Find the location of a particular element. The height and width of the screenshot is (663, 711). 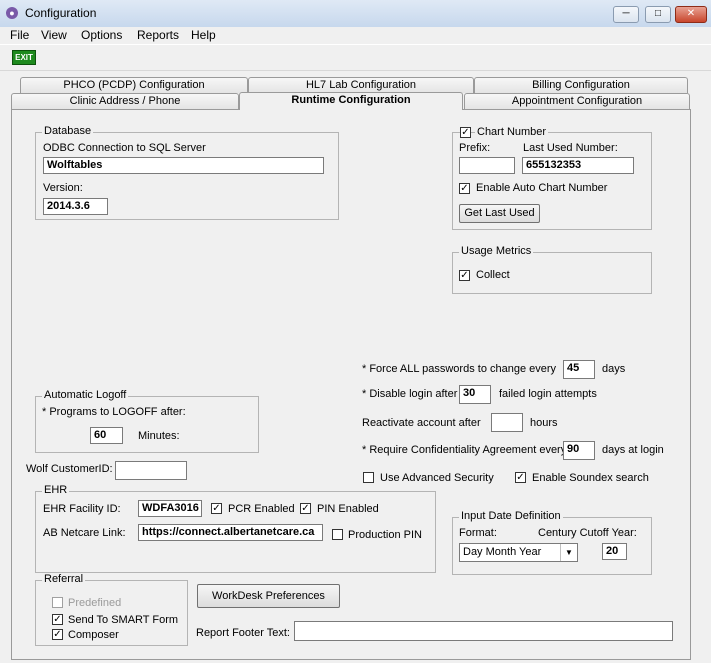

facility-id-field: WDFA3016 is located at coordinates (170, 508).